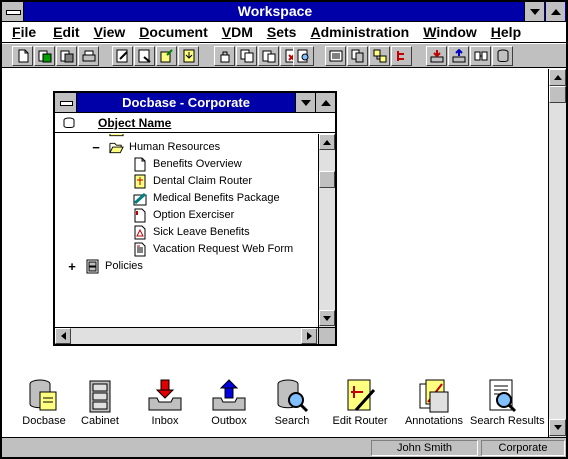 The width and height of the screenshot is (568, 459). What do you see at coordinates (44, 402) in the screenshot?
I see `launch-docbase-button: Docbase` at bounding box center [44, 402].